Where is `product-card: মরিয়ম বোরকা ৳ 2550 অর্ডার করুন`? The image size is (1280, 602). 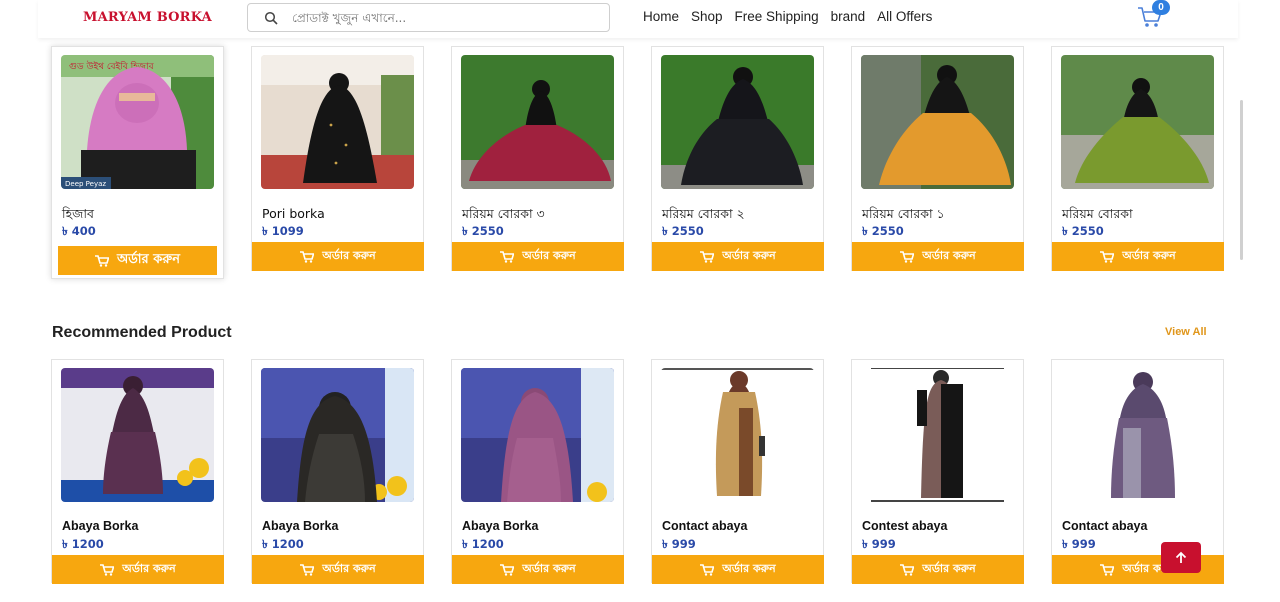
product-card: মরিয়ম বোরকা ৳ 2550 অর্ডার করুন is located at coordinates (1137, 158).